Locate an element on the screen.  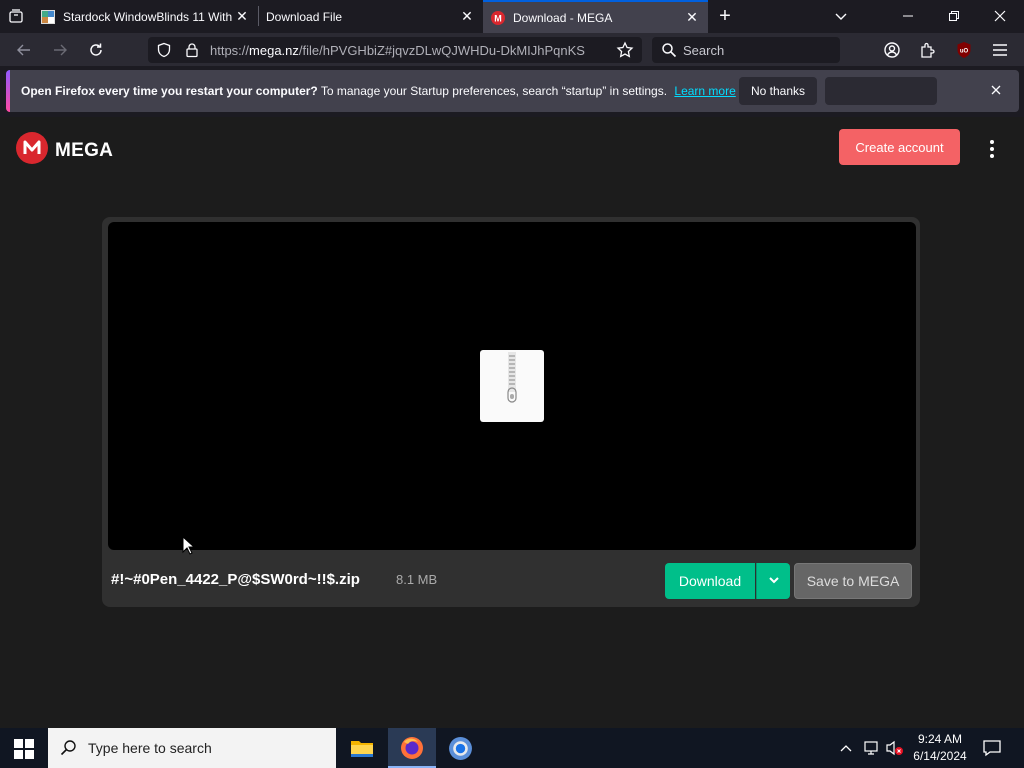
zip-file-icon is located at coordinates (512, 386).